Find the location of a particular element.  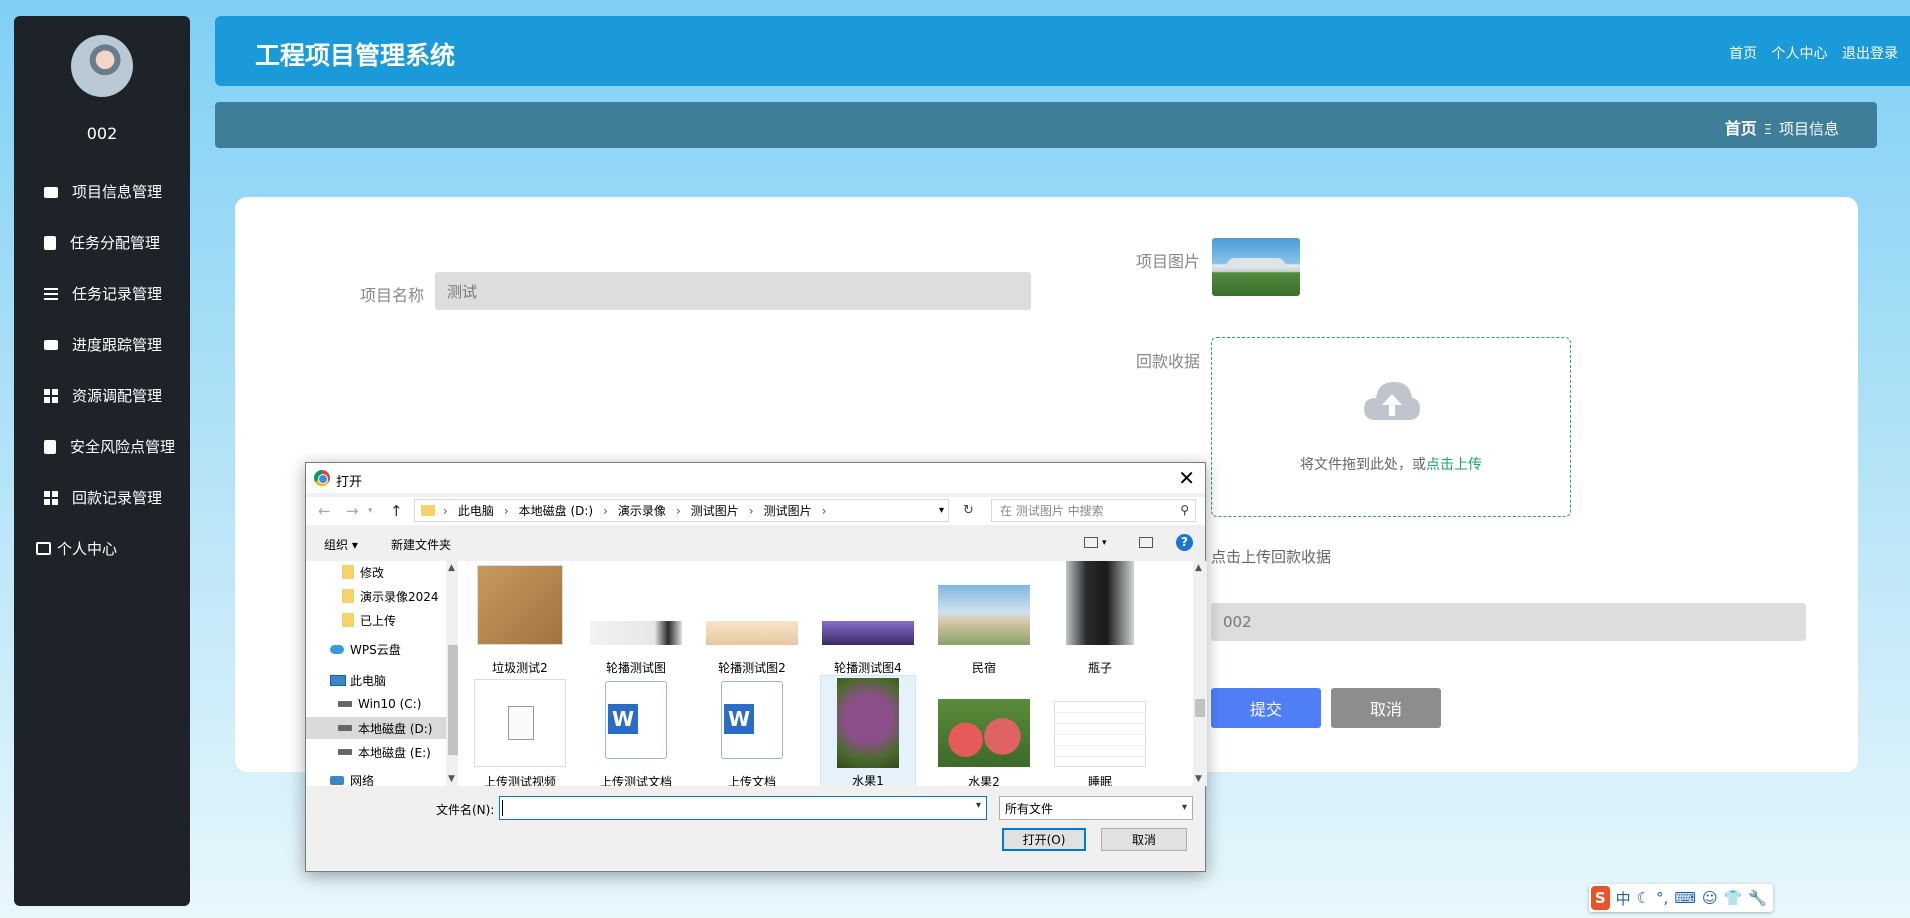

nav-item-this-pc: 此电脑 is located at coordinates (376, 680).